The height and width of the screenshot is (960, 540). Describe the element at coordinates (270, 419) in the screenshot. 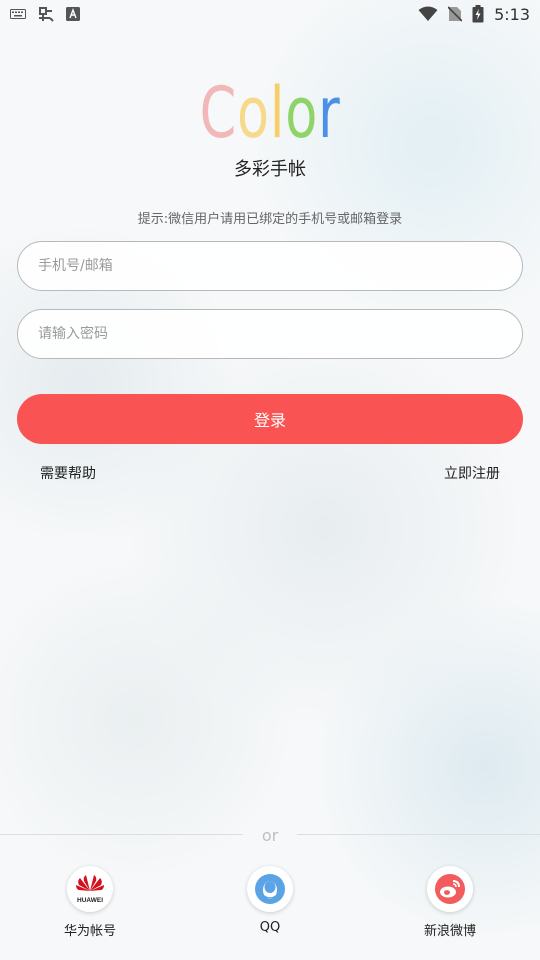

I see `login-button: 登录` at that location.